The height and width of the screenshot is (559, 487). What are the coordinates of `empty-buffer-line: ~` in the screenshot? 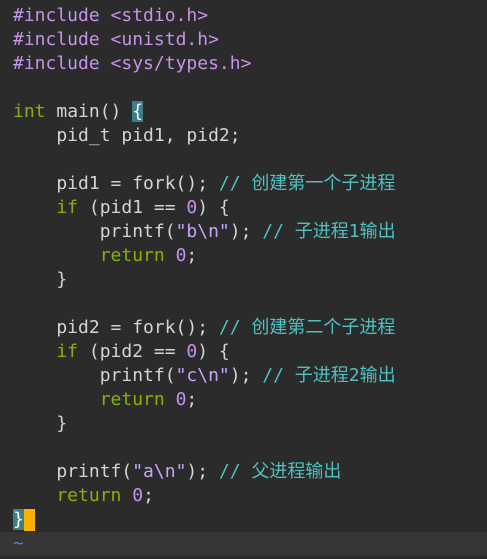 It's located at (243, 544).